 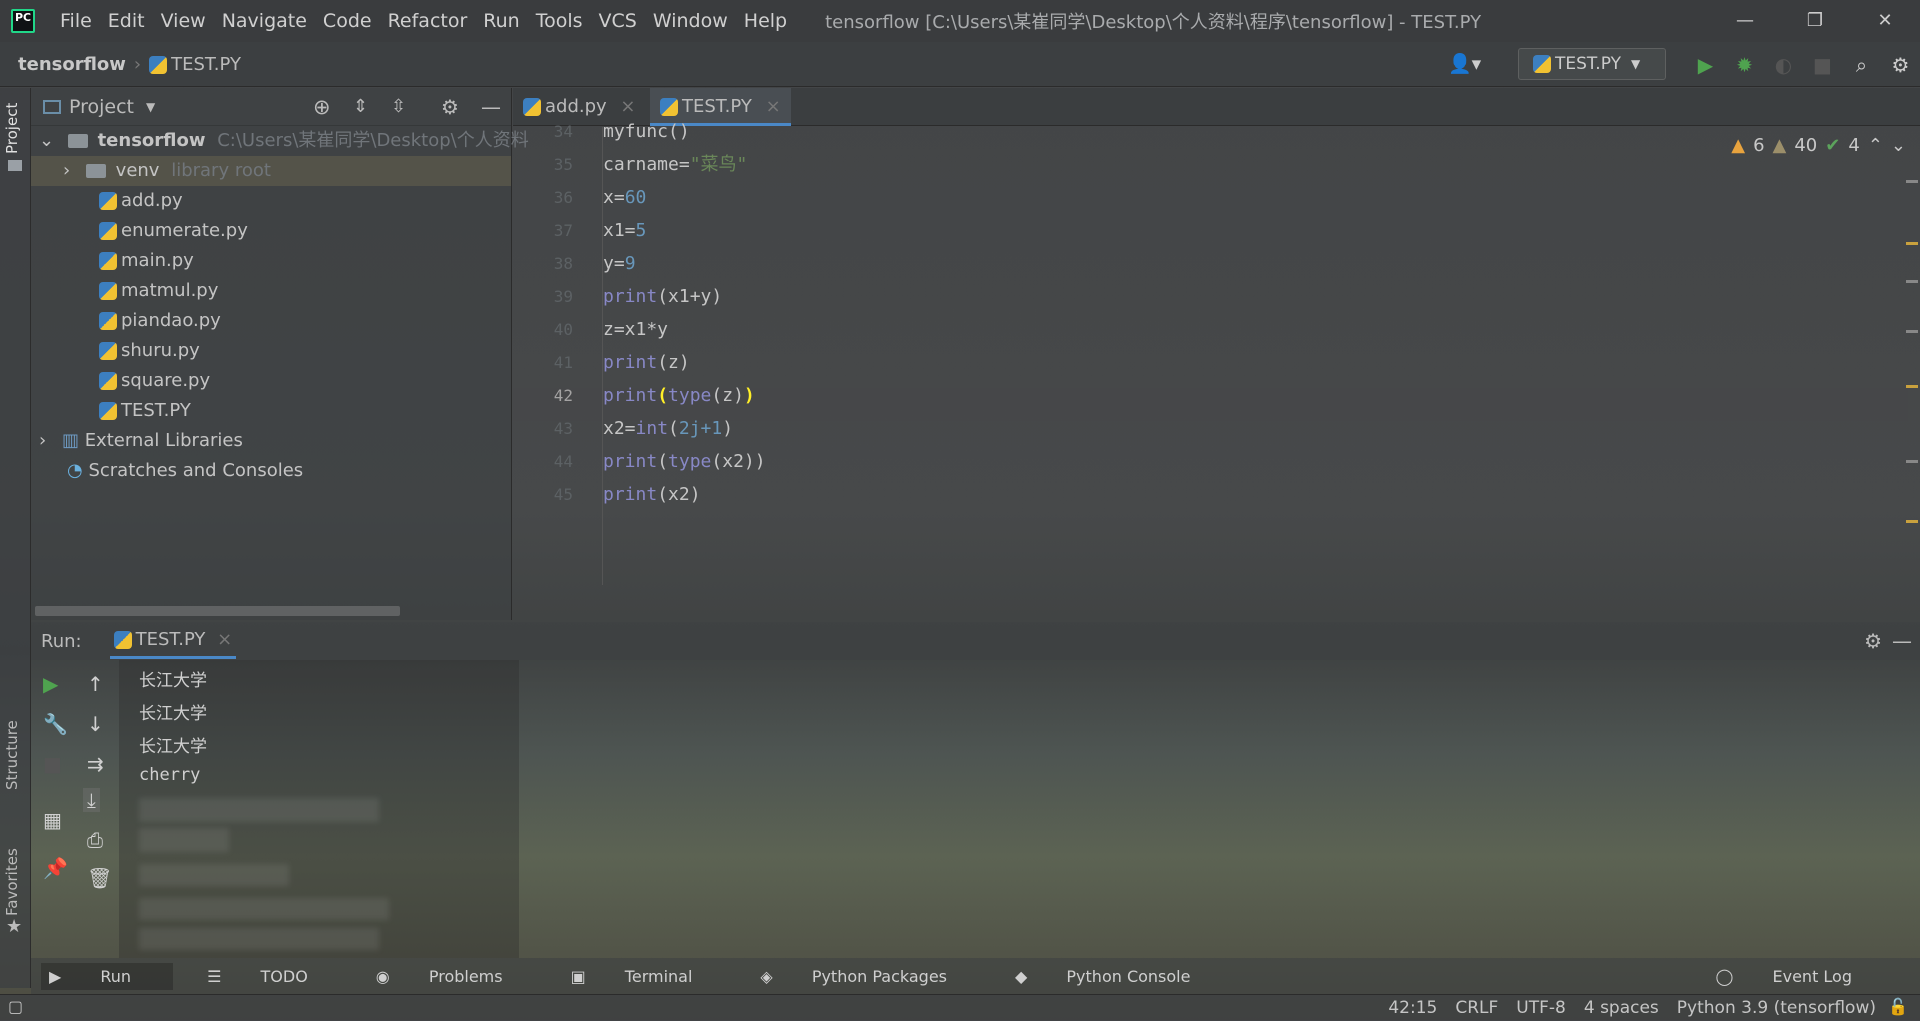 What do you see at coordinates (271, 351) in the screenshot?
I see `tree-item-file: shuru.py` at bounding box center [271, 351].